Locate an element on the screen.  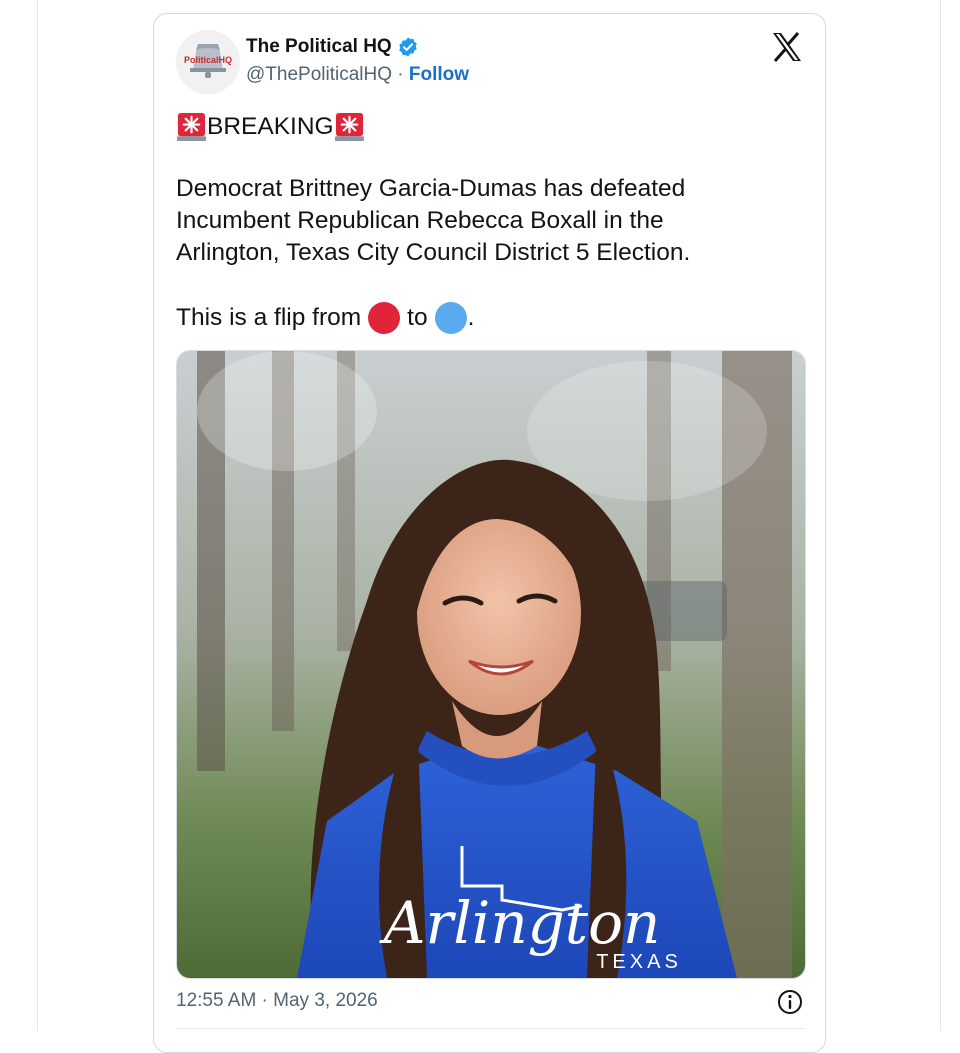
breaking-line: BREAKING is located at coordinates (270, 126).